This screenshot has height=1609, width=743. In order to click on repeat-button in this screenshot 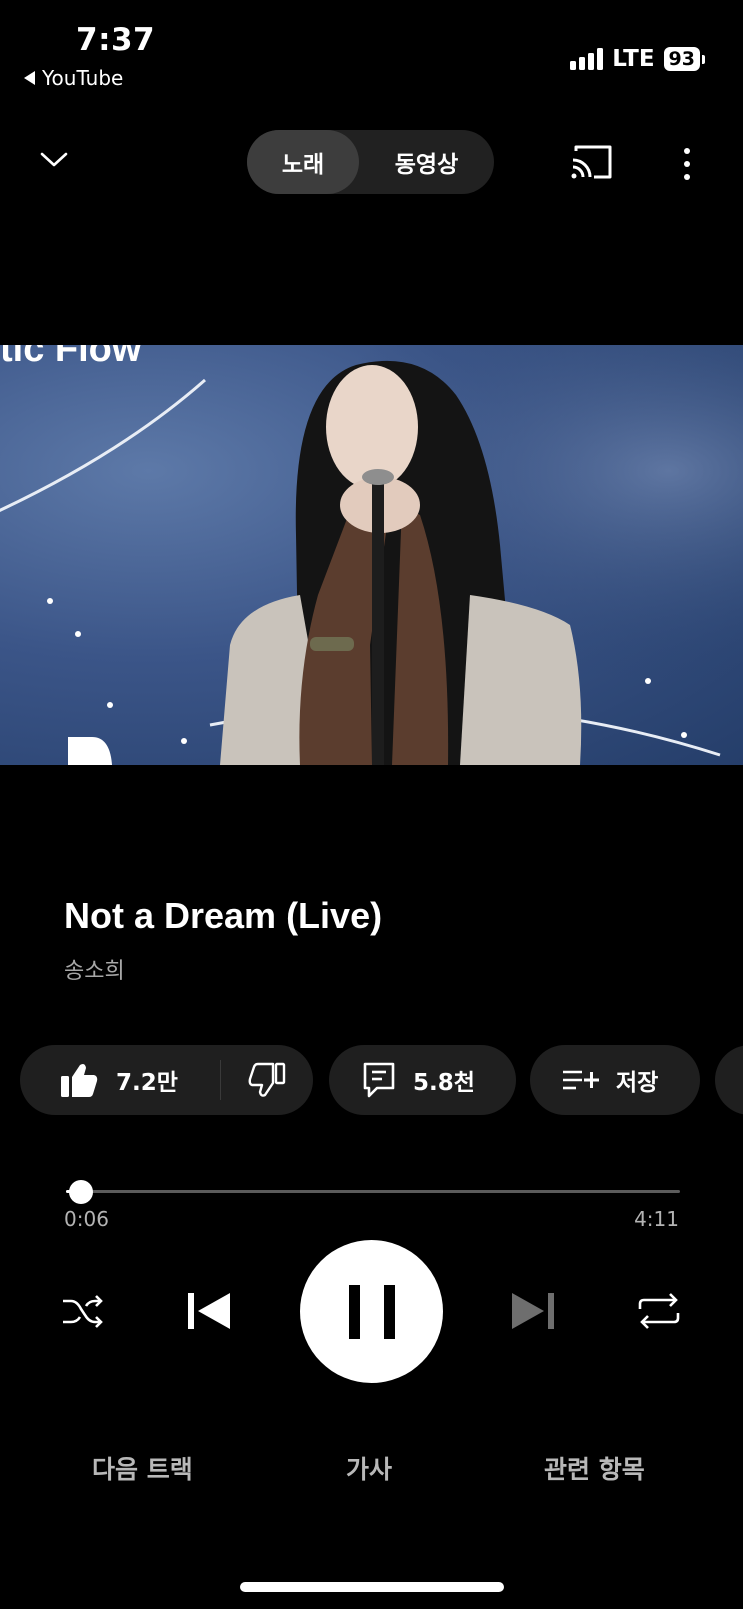, I will do `click(659, 1311)`.